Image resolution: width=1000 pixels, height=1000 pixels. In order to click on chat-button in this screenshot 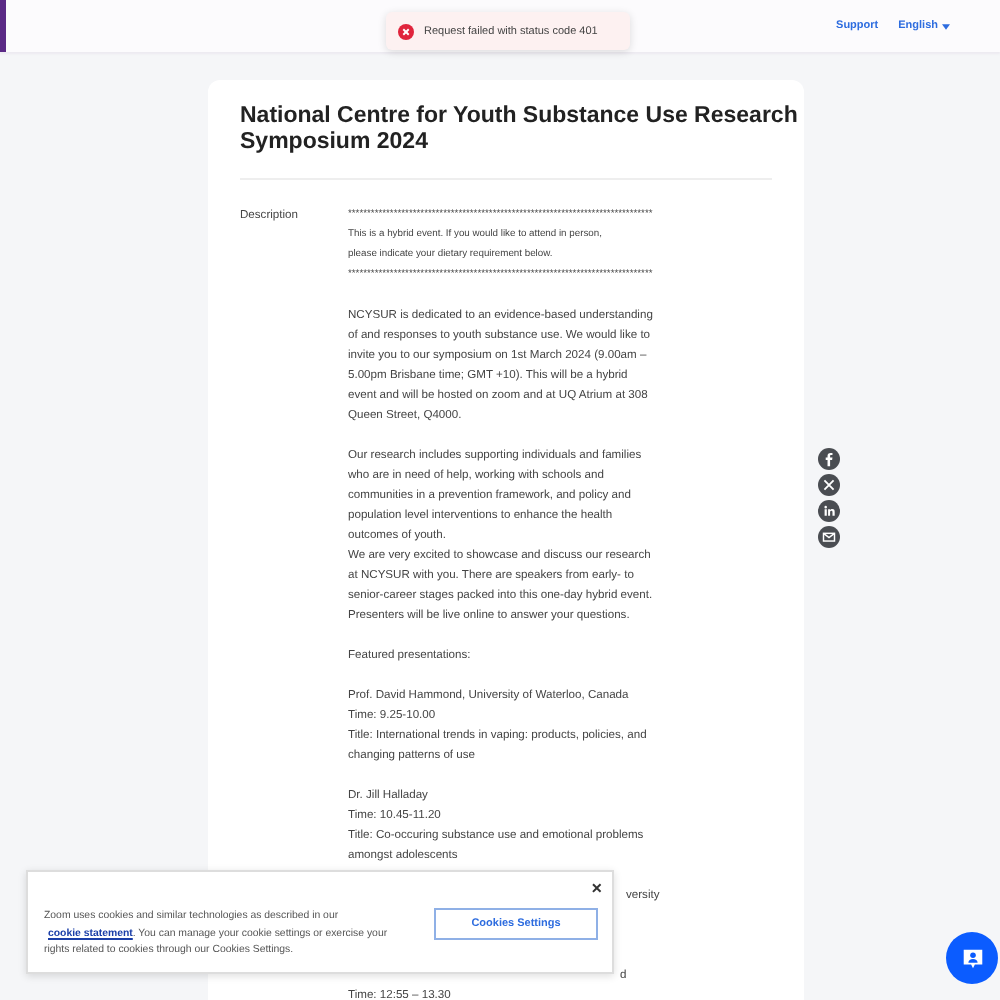, I will do `click(972, 958)`.